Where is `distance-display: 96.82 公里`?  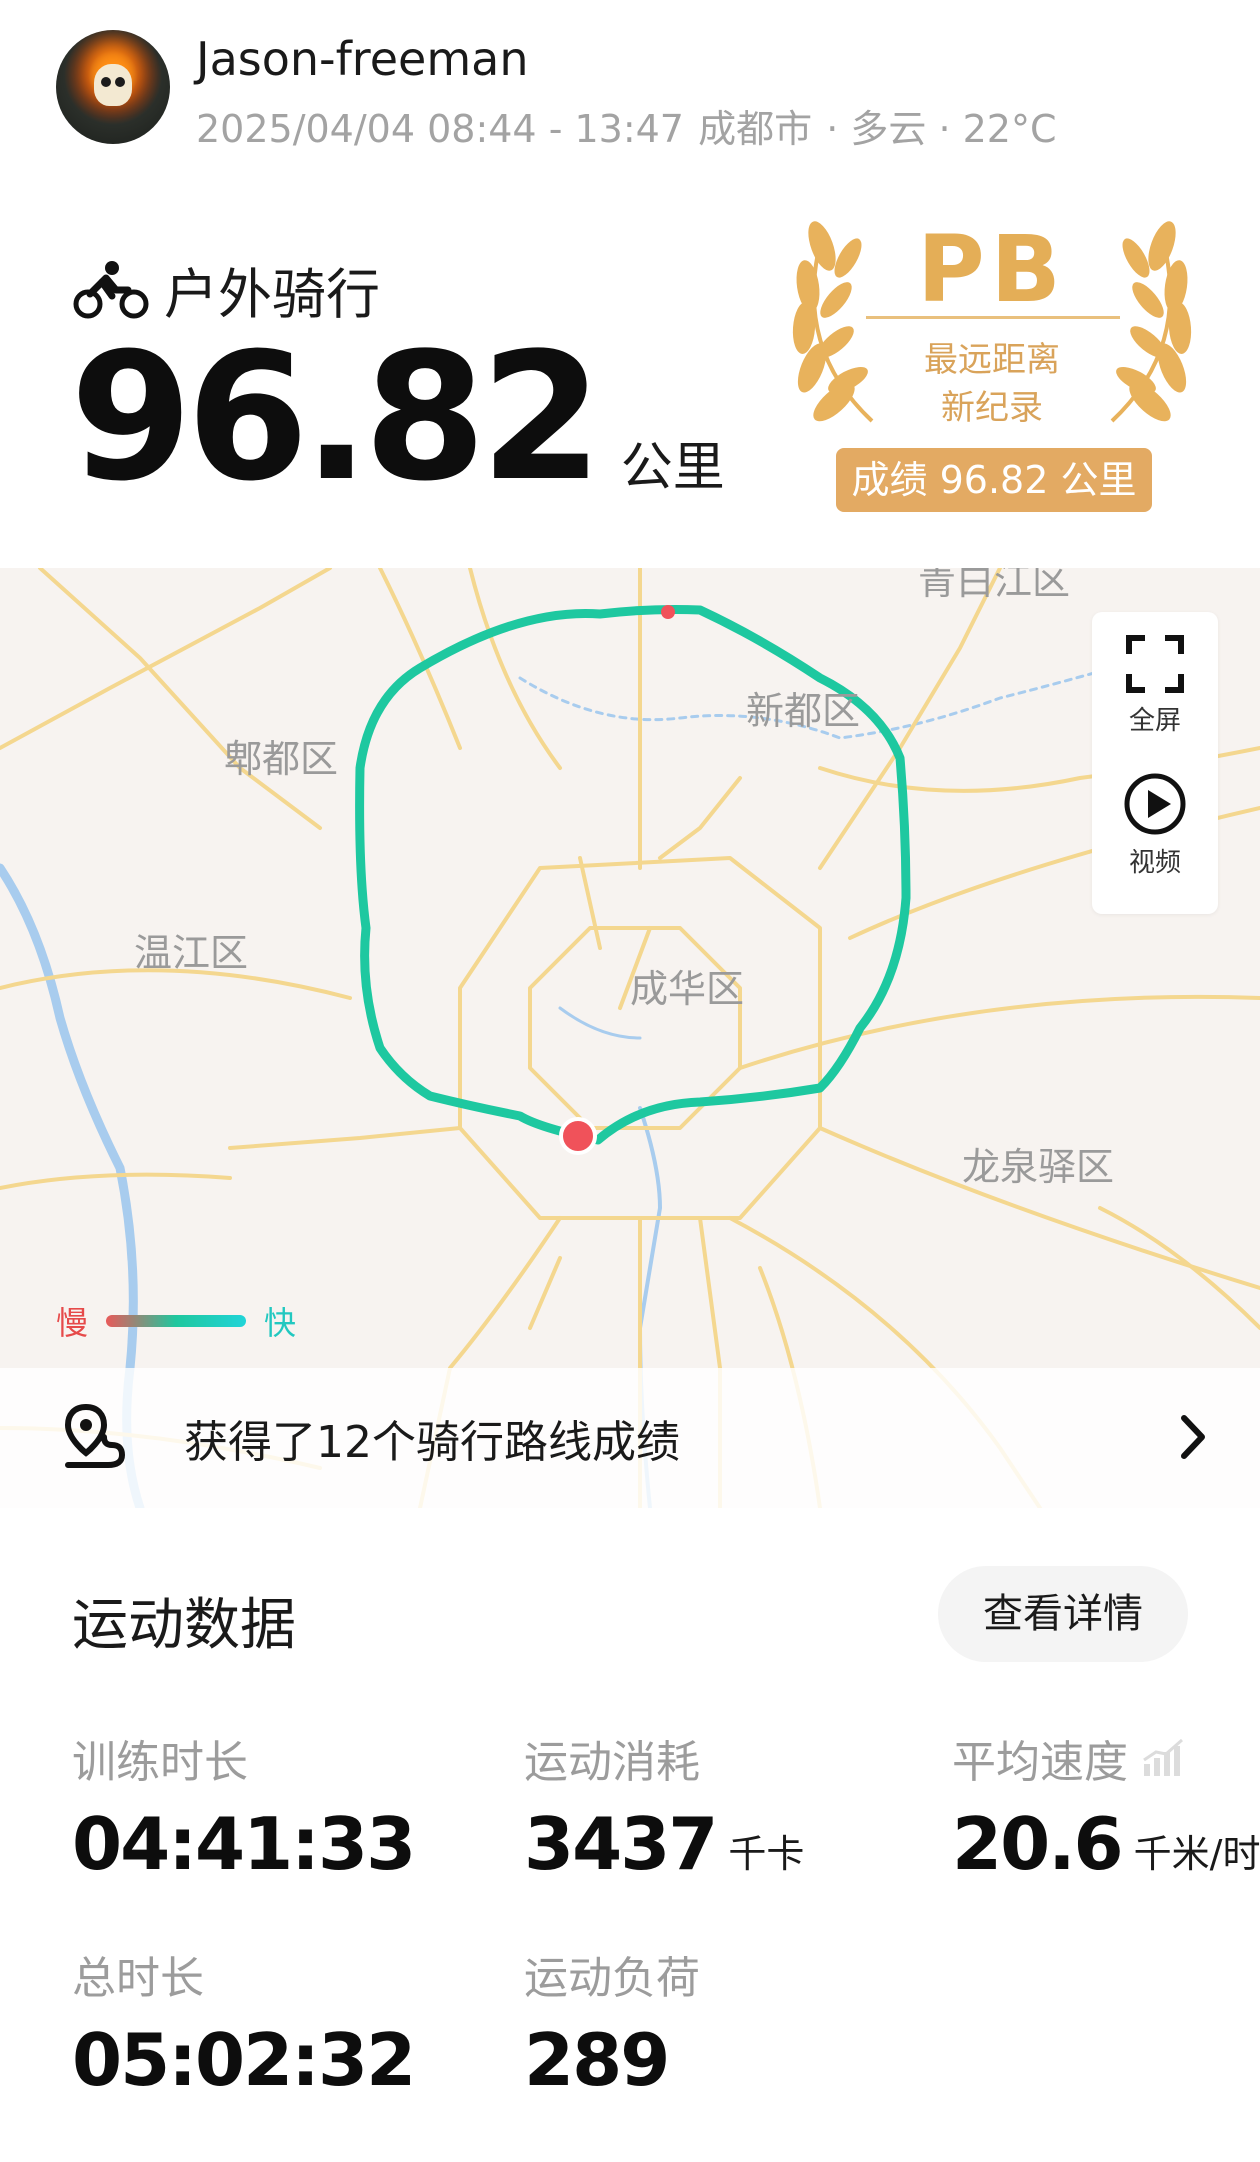
distance-display: 96.82 公里 is located at coordinates (397, 418).